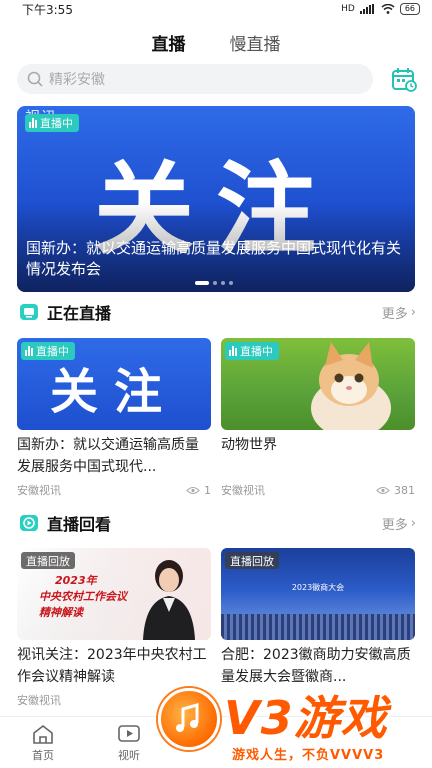 The height and width of the screenshot is (768, 432). What do you see at coordinates (388, 9) in the screenshot?
I see `wifi-icon` at bounding box center [388, 9].